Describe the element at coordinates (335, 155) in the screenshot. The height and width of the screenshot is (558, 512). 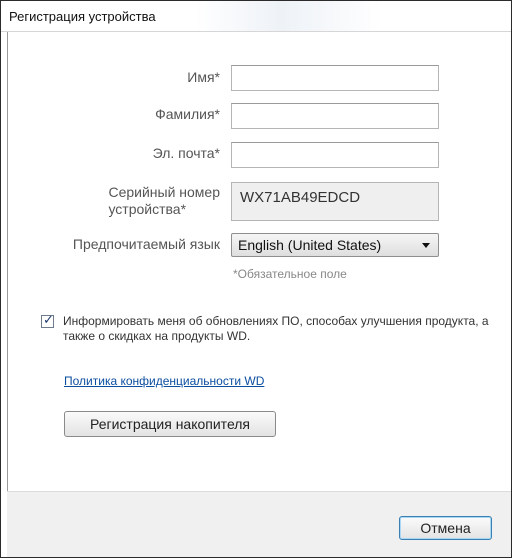
I see `email-input` at that location.